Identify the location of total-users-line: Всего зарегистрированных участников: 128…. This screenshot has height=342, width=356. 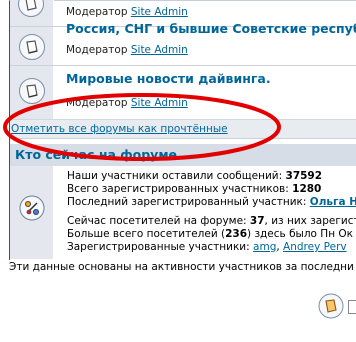
(194, 189).